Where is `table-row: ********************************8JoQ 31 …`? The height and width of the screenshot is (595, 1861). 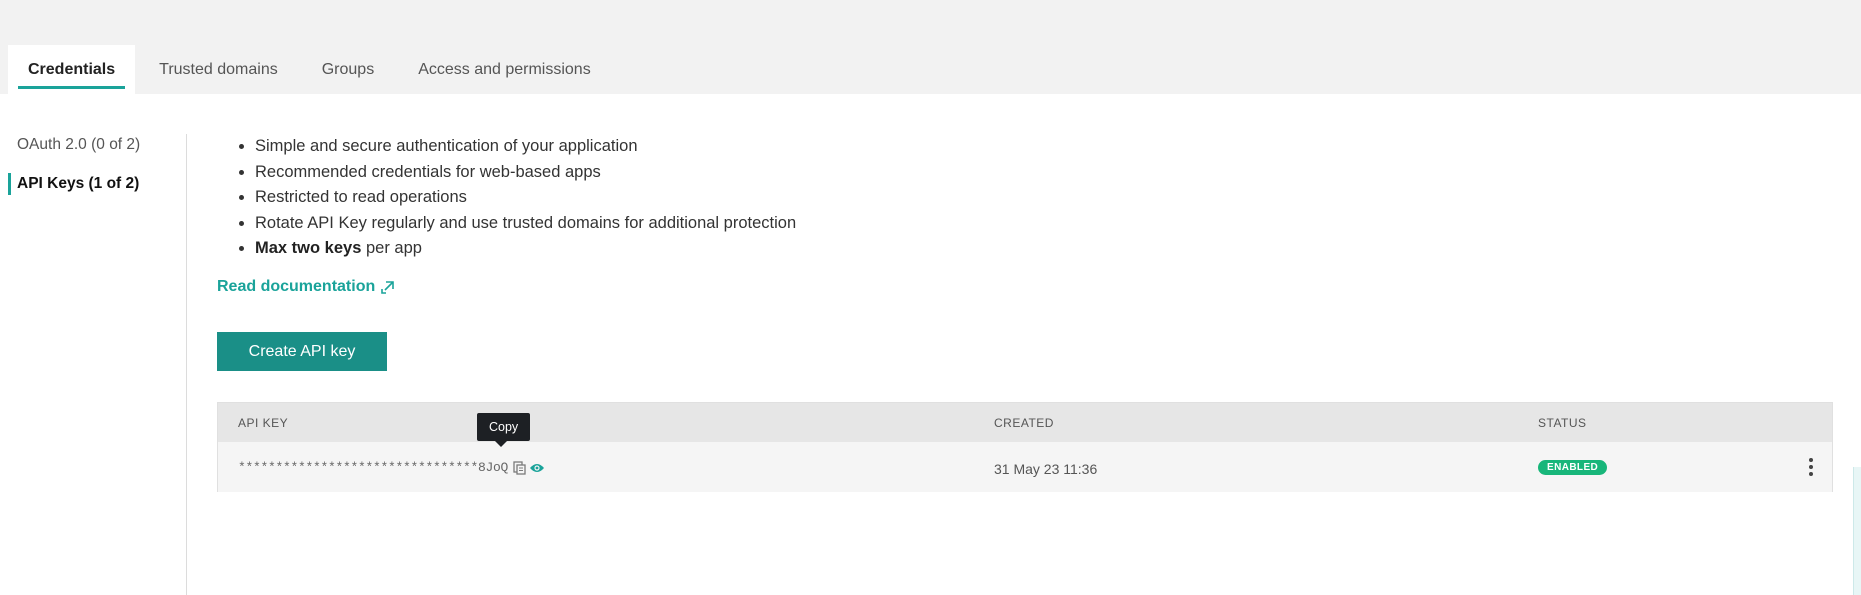
table-row: ********************************8JoQ 31 … is located at coordinates (1025, 467).